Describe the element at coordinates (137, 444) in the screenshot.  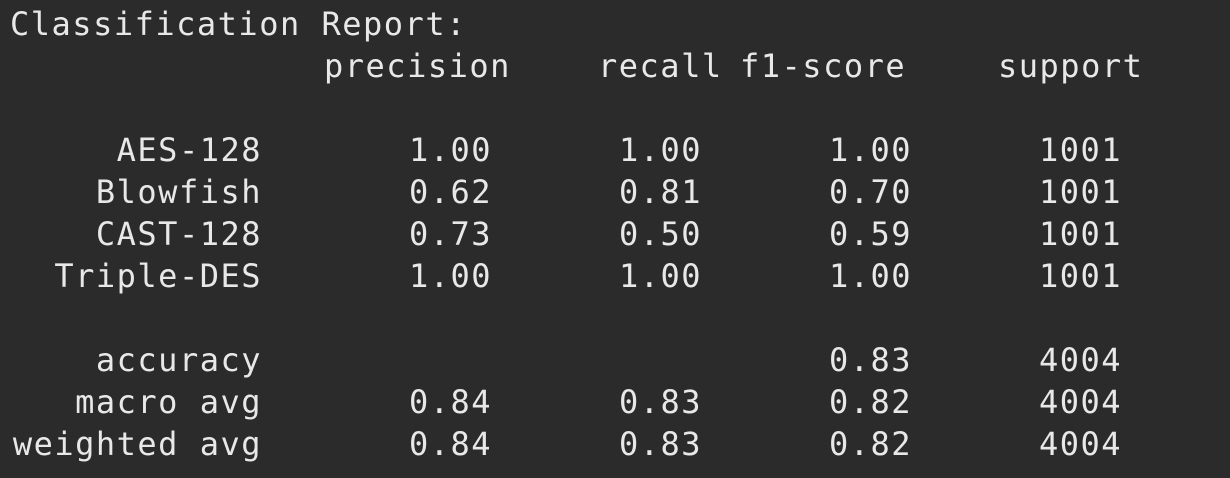
I see `row-label: weighted avg` at that location.